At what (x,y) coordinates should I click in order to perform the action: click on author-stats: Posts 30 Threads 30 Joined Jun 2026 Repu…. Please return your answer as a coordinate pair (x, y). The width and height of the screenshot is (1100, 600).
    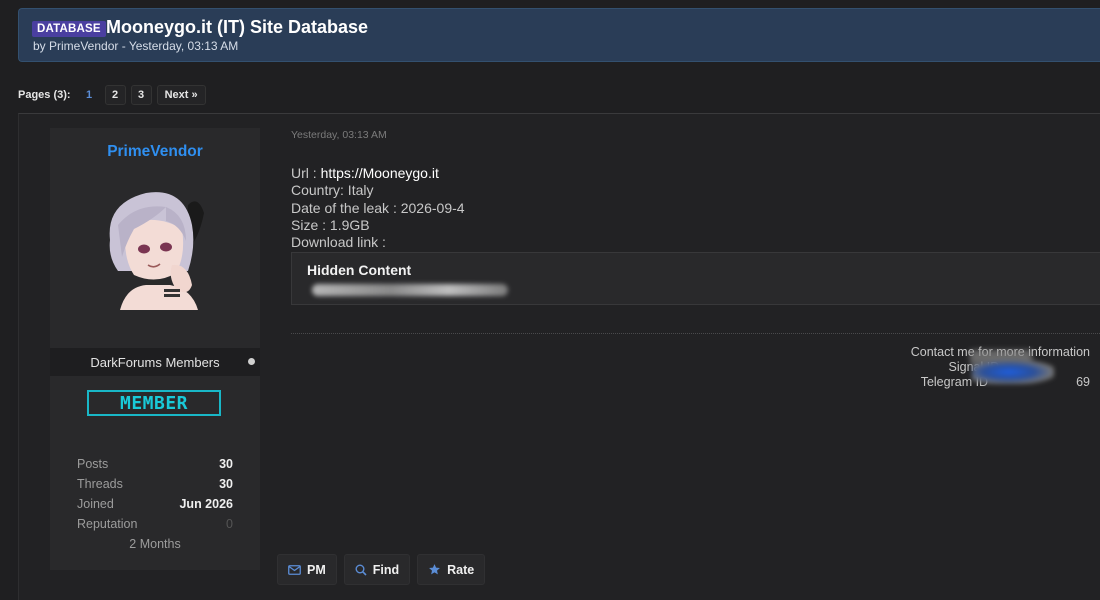
    Looking at the image, I should click on (155, 504).